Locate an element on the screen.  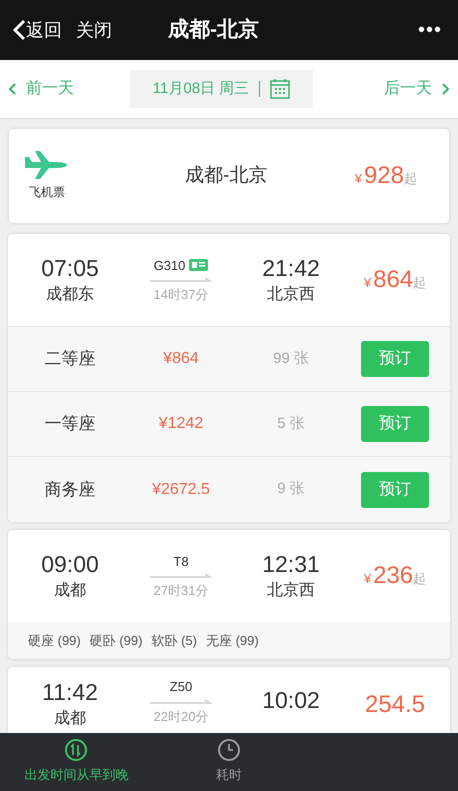
seat-availability: 硬卧 (99) is located at coordinates (116, 641).